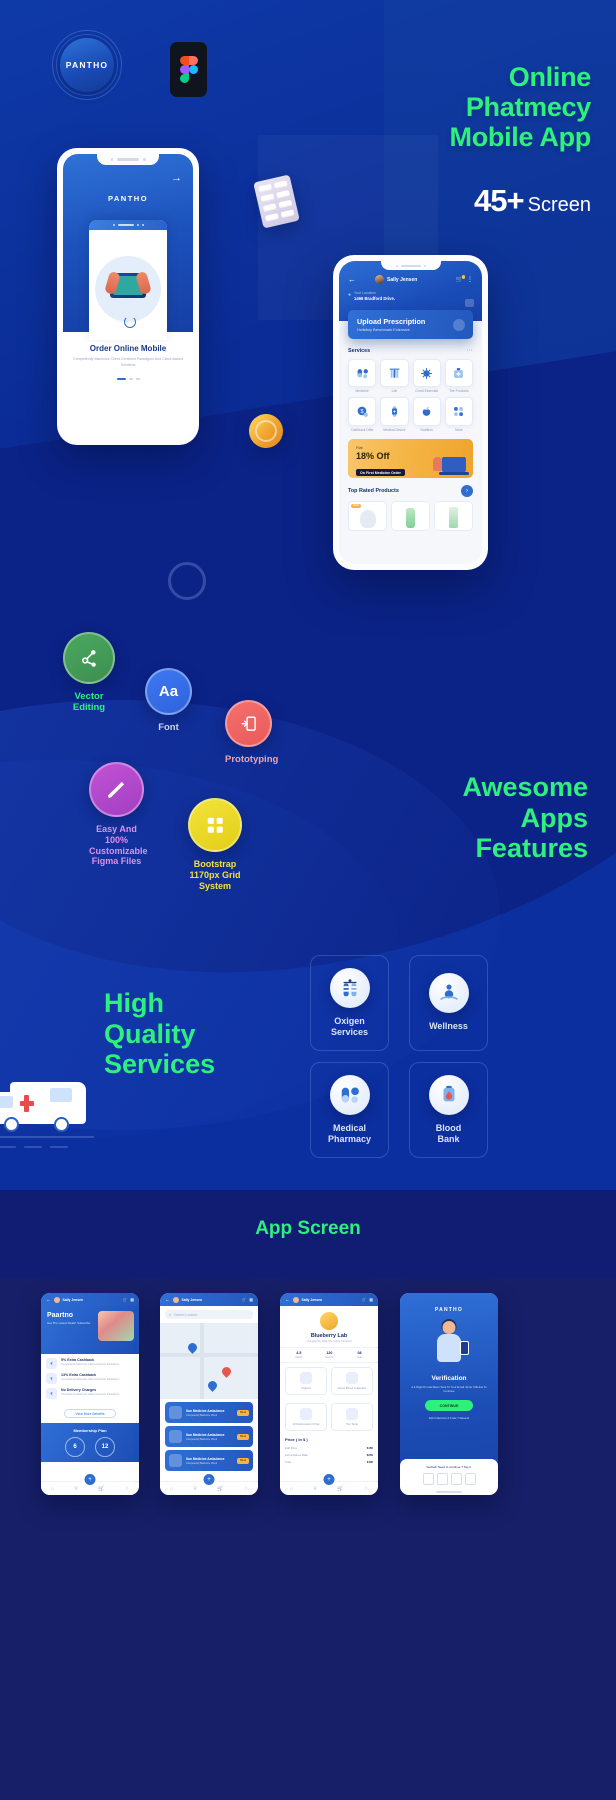  Describe the element at coordinates (209, 1361) in the screenshot. I see `map-view` at that location.